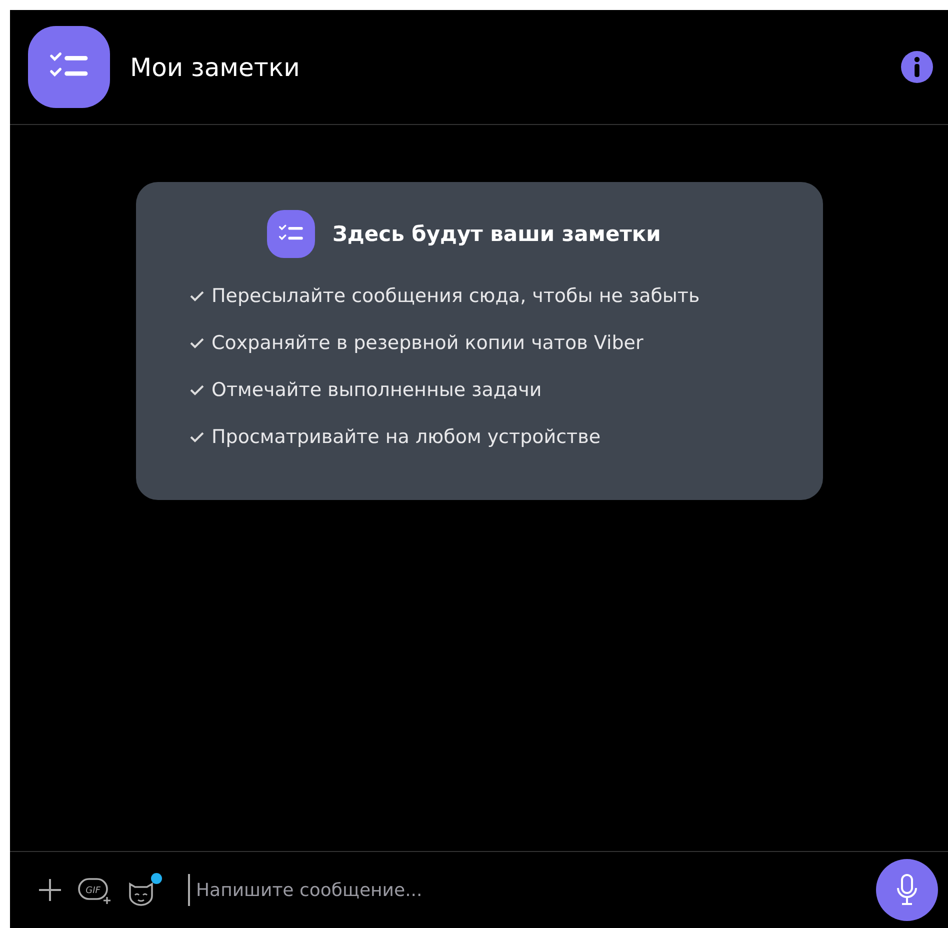 The image size is (948, 928). What do you see at coordinates (907, 890) in the screenshot?
I see `microphone-icon` at bounding box center [907, 890].